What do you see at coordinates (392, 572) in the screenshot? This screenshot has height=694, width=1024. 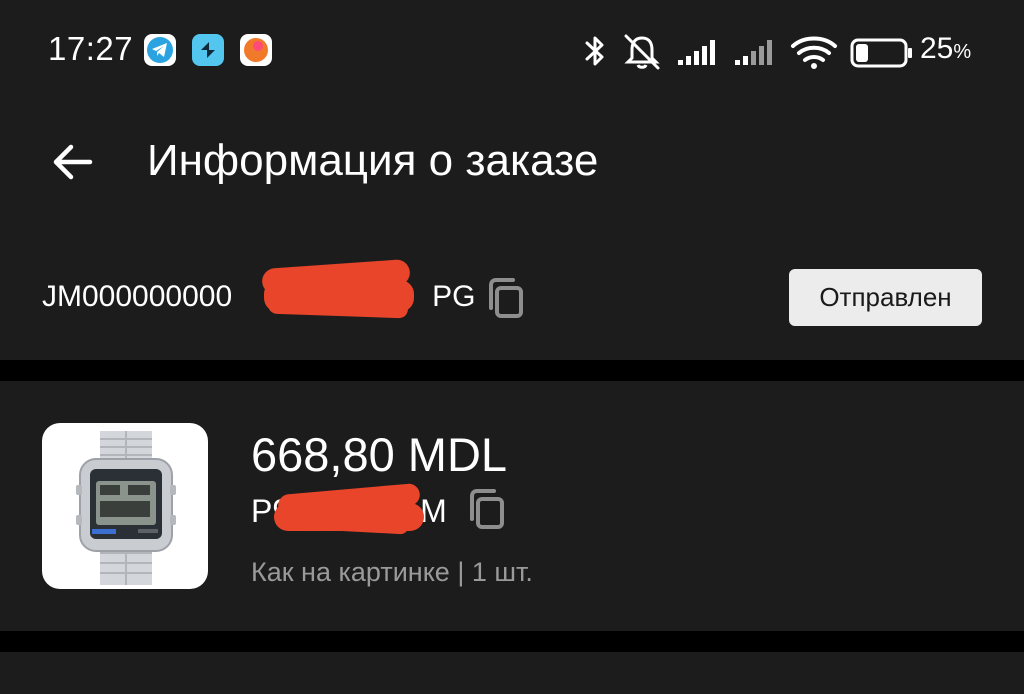 I see `product-variant: Как на картинке | 1 шт.` at bounding box center [392, 572].